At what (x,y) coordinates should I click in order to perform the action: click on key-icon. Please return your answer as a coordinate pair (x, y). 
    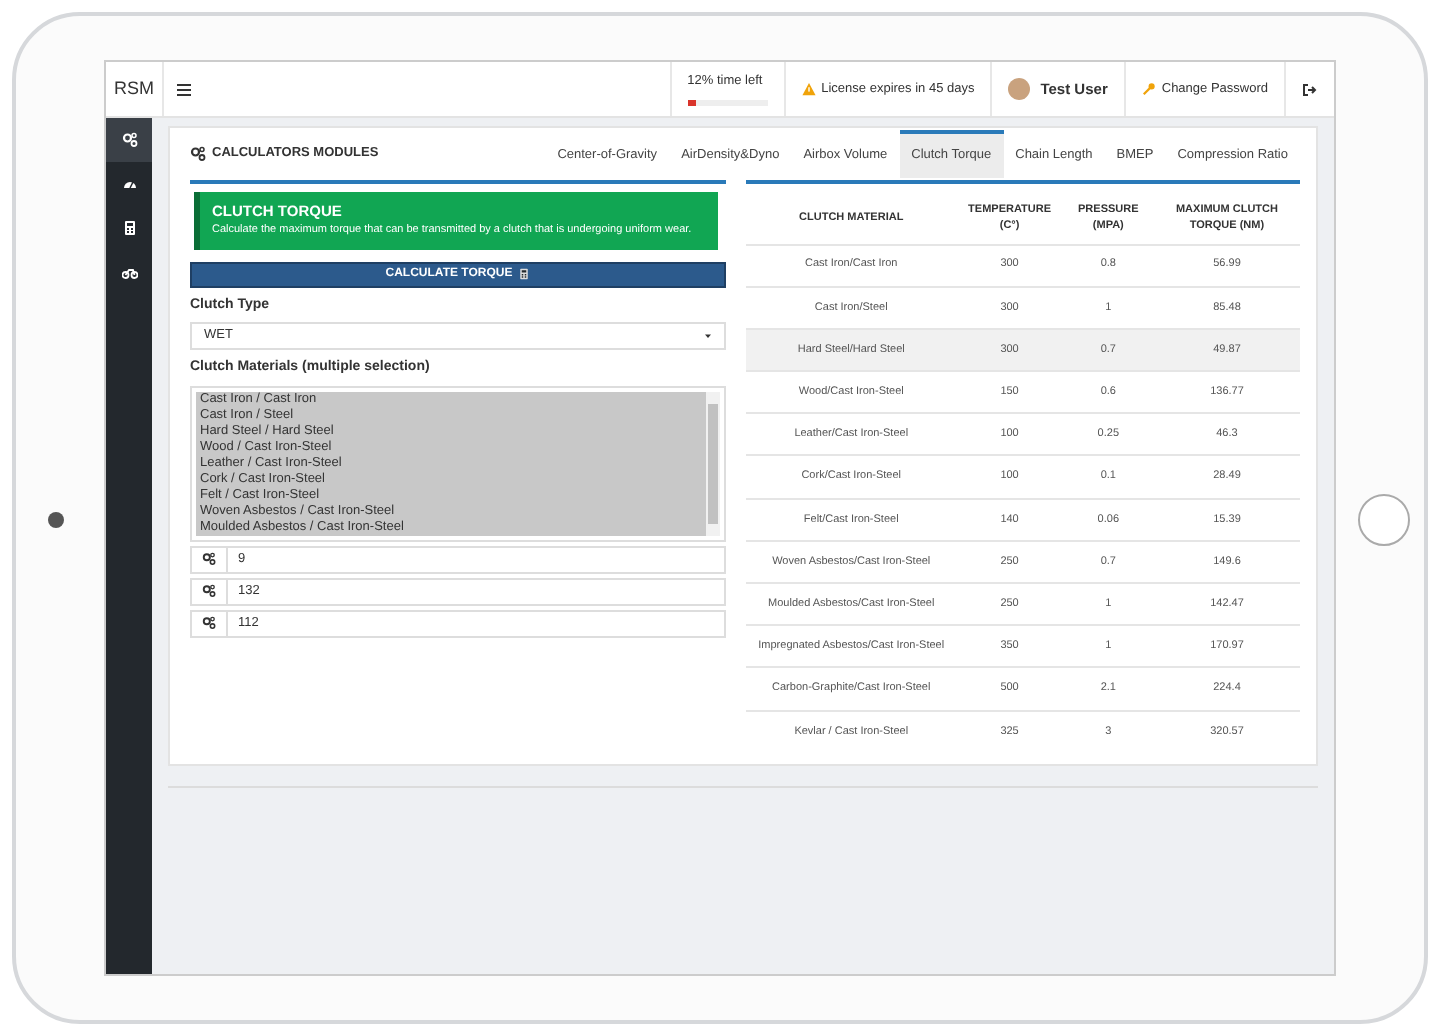
    Looking at the image, I should click on (1148, 89).